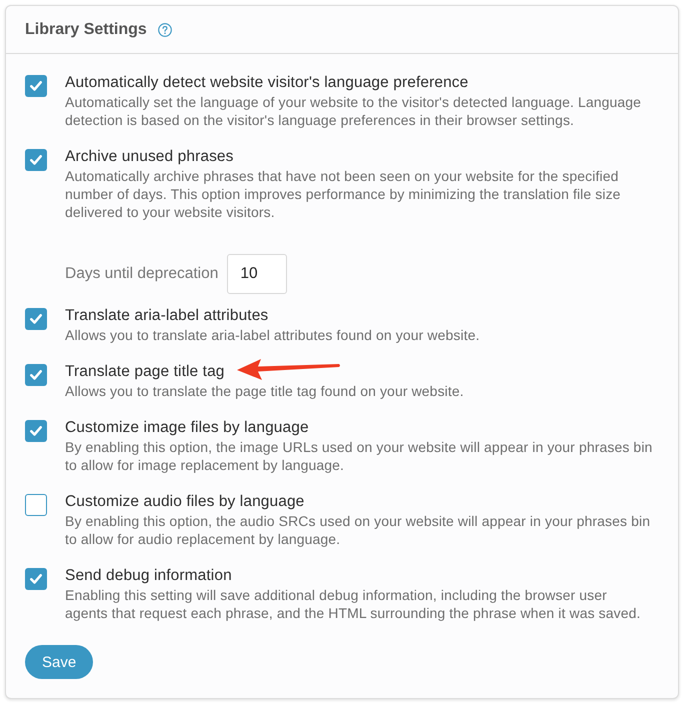  I want to click on setting-description: By enabling this option, the audio SRCs used on your website will appear in your phrases bin to allow for audio replacement by language., so click(358, 530).